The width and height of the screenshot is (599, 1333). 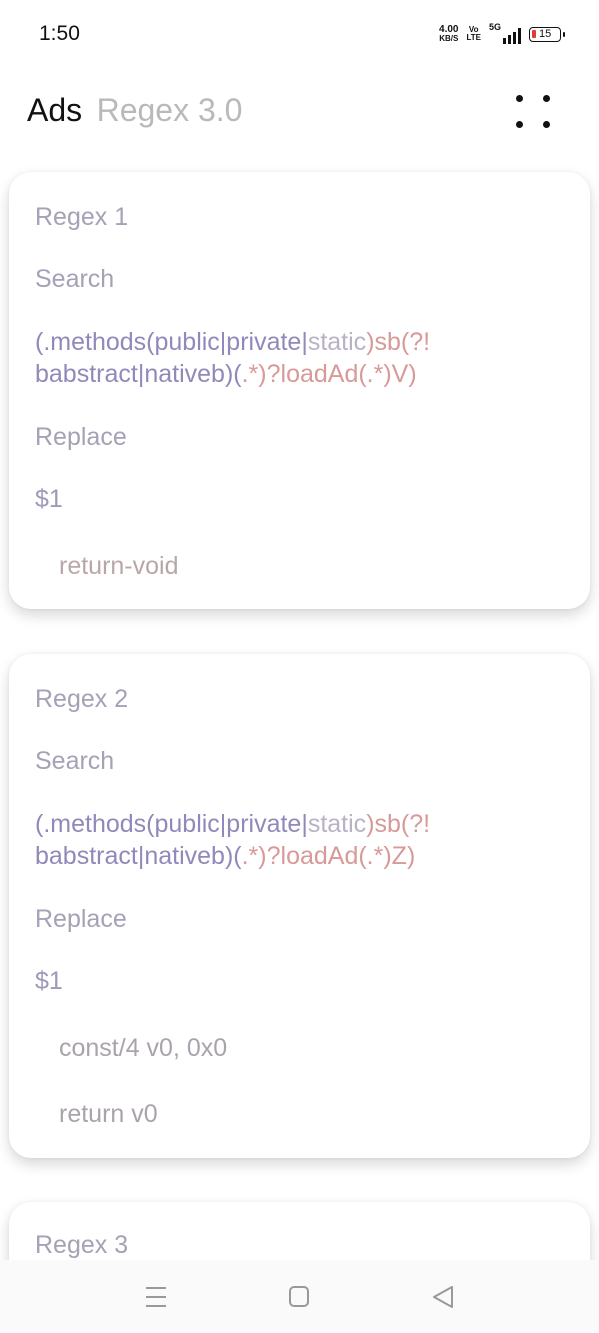 I want to click on regex-title: Regex 1, so click(x=82, y=217).